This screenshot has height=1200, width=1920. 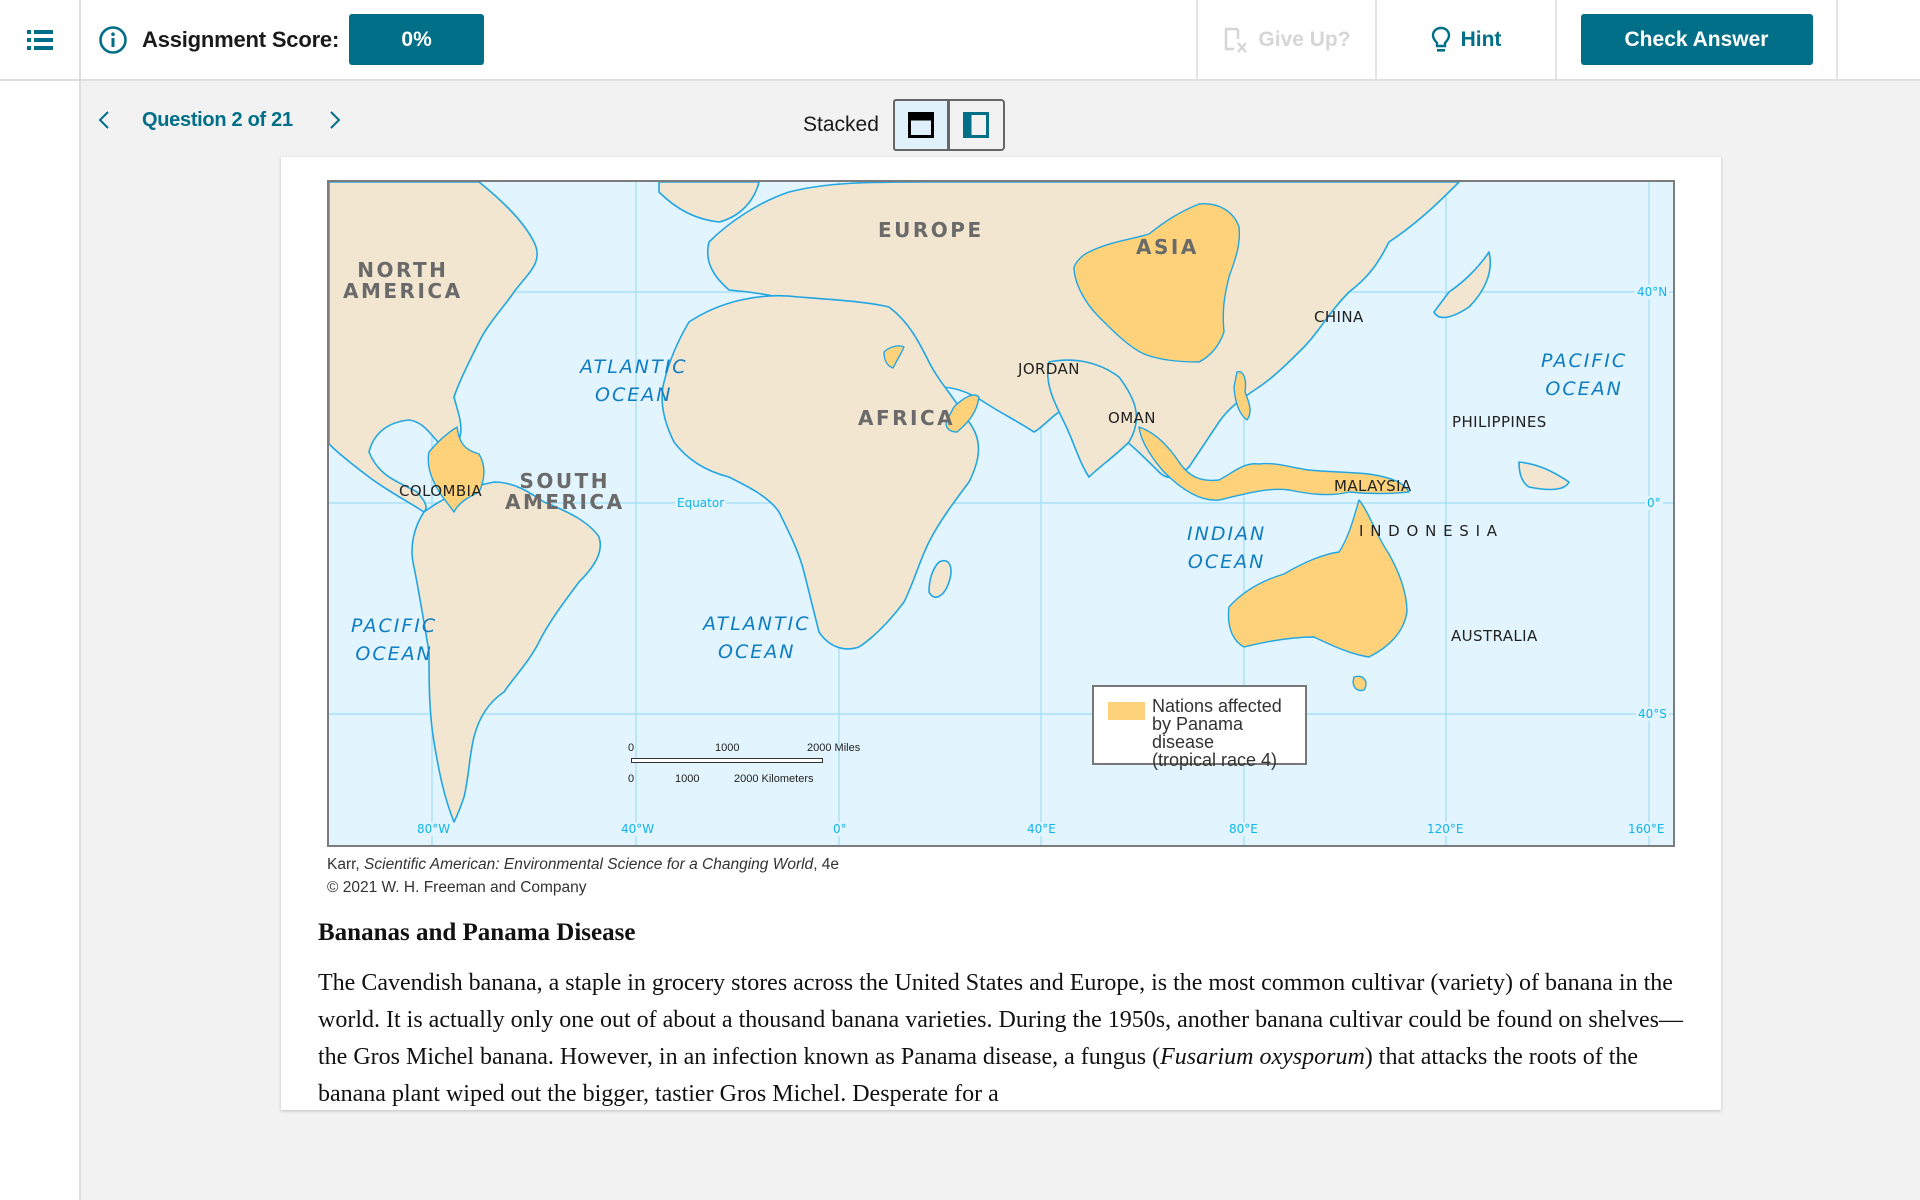 What do you see at coordinates (1481, 39) in the screenshot?
I see `hint-label: Hint` at bounding box center [1481, 39].